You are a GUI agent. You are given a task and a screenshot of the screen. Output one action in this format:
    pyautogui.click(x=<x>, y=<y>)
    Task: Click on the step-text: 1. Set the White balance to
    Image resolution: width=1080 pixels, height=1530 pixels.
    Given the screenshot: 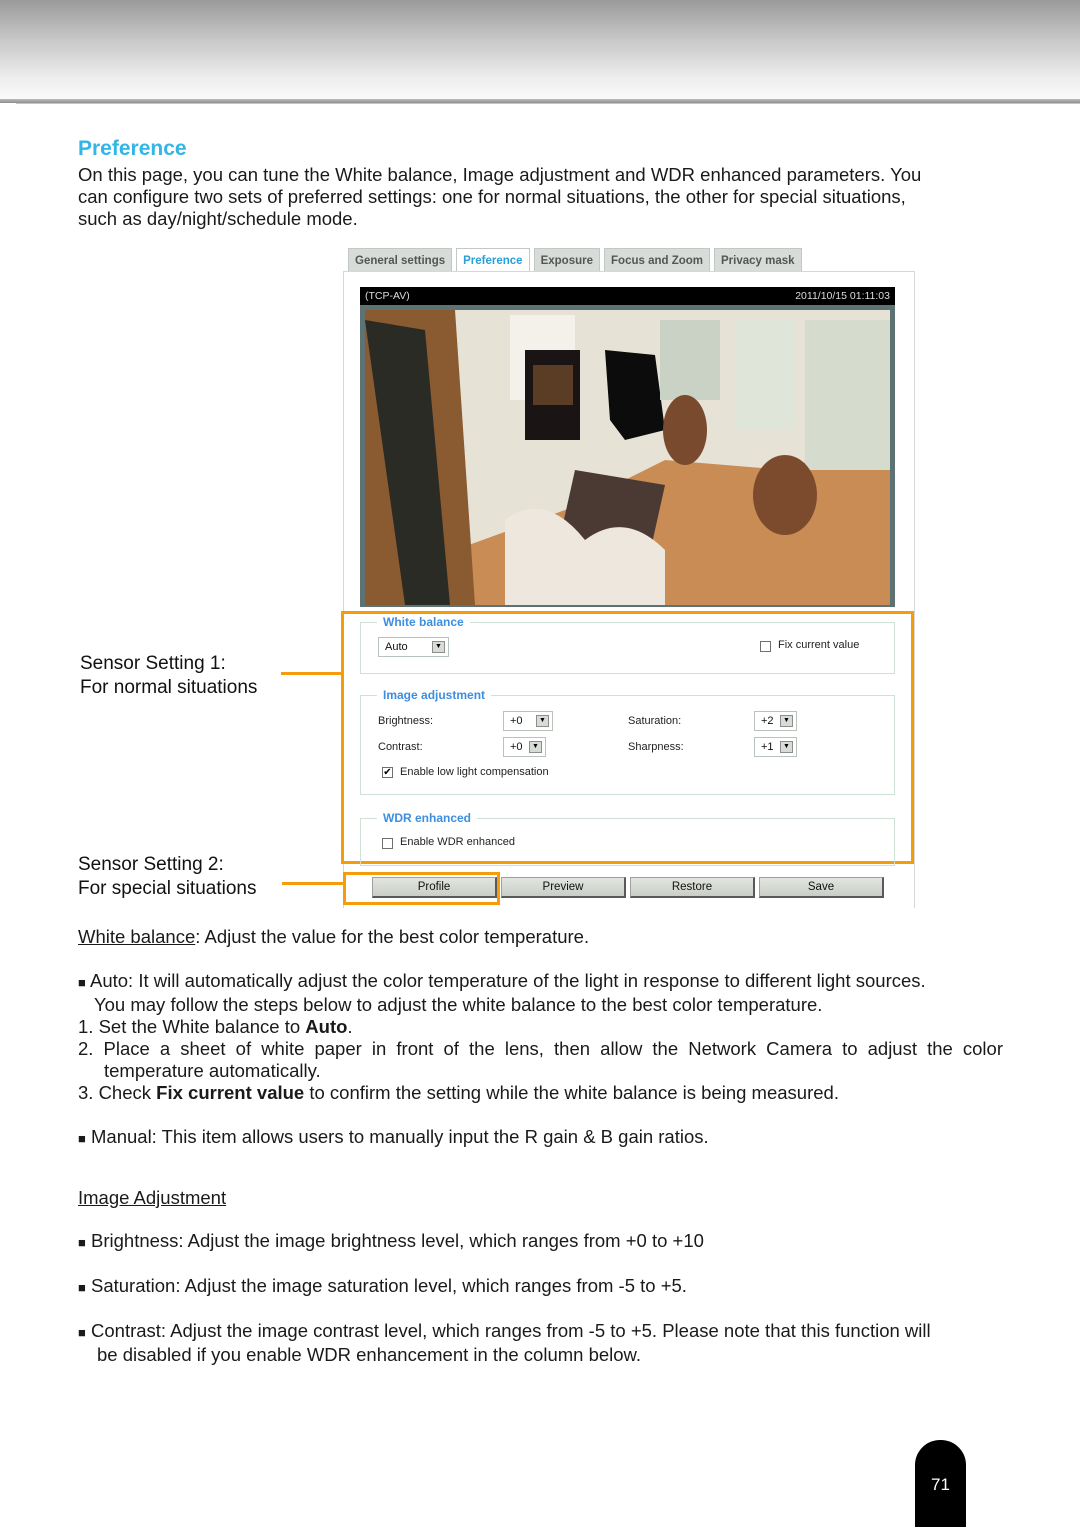 What is the action you would take?
    pyautogui.click(x=192, y=1026)
    